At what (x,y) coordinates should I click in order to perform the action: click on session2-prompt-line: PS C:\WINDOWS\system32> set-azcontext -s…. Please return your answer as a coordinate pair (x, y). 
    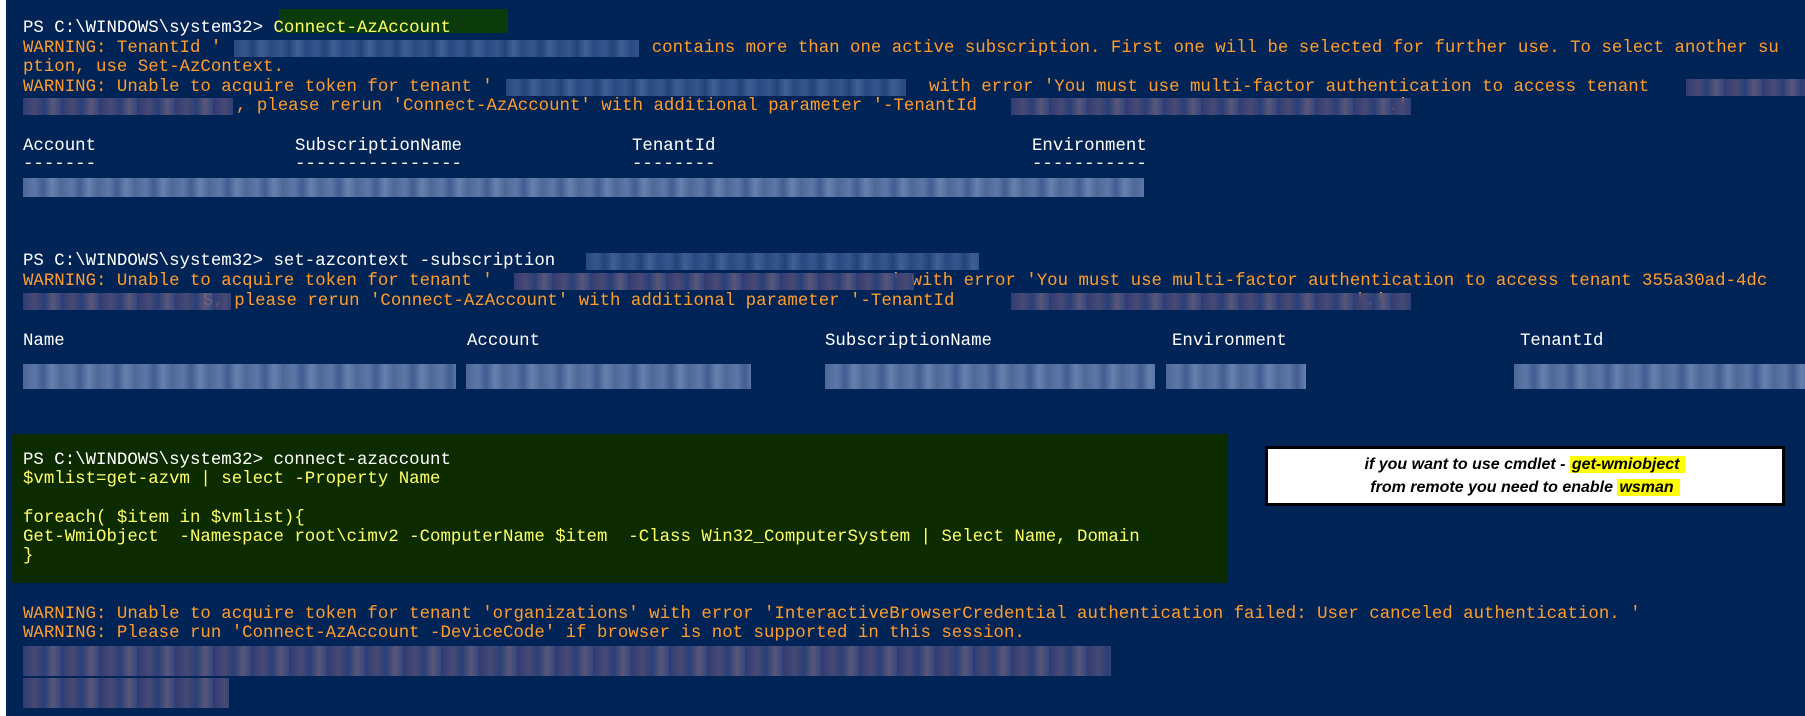
    Looking at the image, I should click on (289, 261).